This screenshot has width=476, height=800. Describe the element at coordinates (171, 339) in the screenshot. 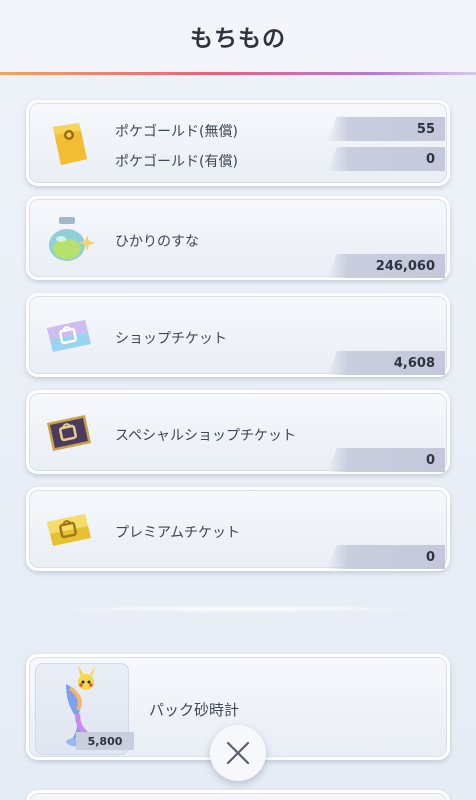

I see `shop-ticket-label: ショップチケット` at that location.